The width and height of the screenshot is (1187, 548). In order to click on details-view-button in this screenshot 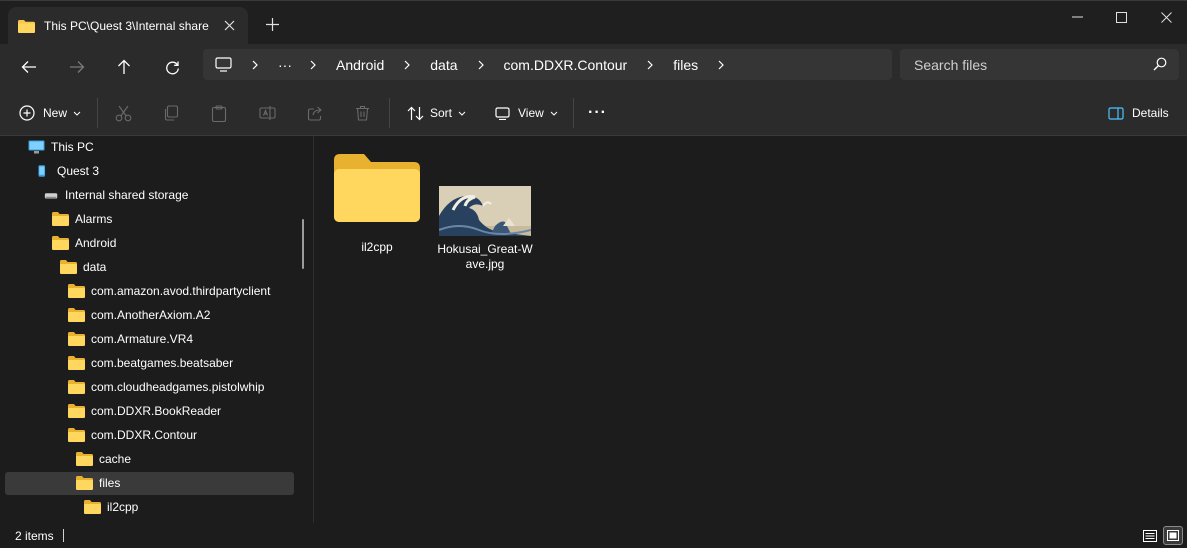, I will do `click(1150, 535)`.